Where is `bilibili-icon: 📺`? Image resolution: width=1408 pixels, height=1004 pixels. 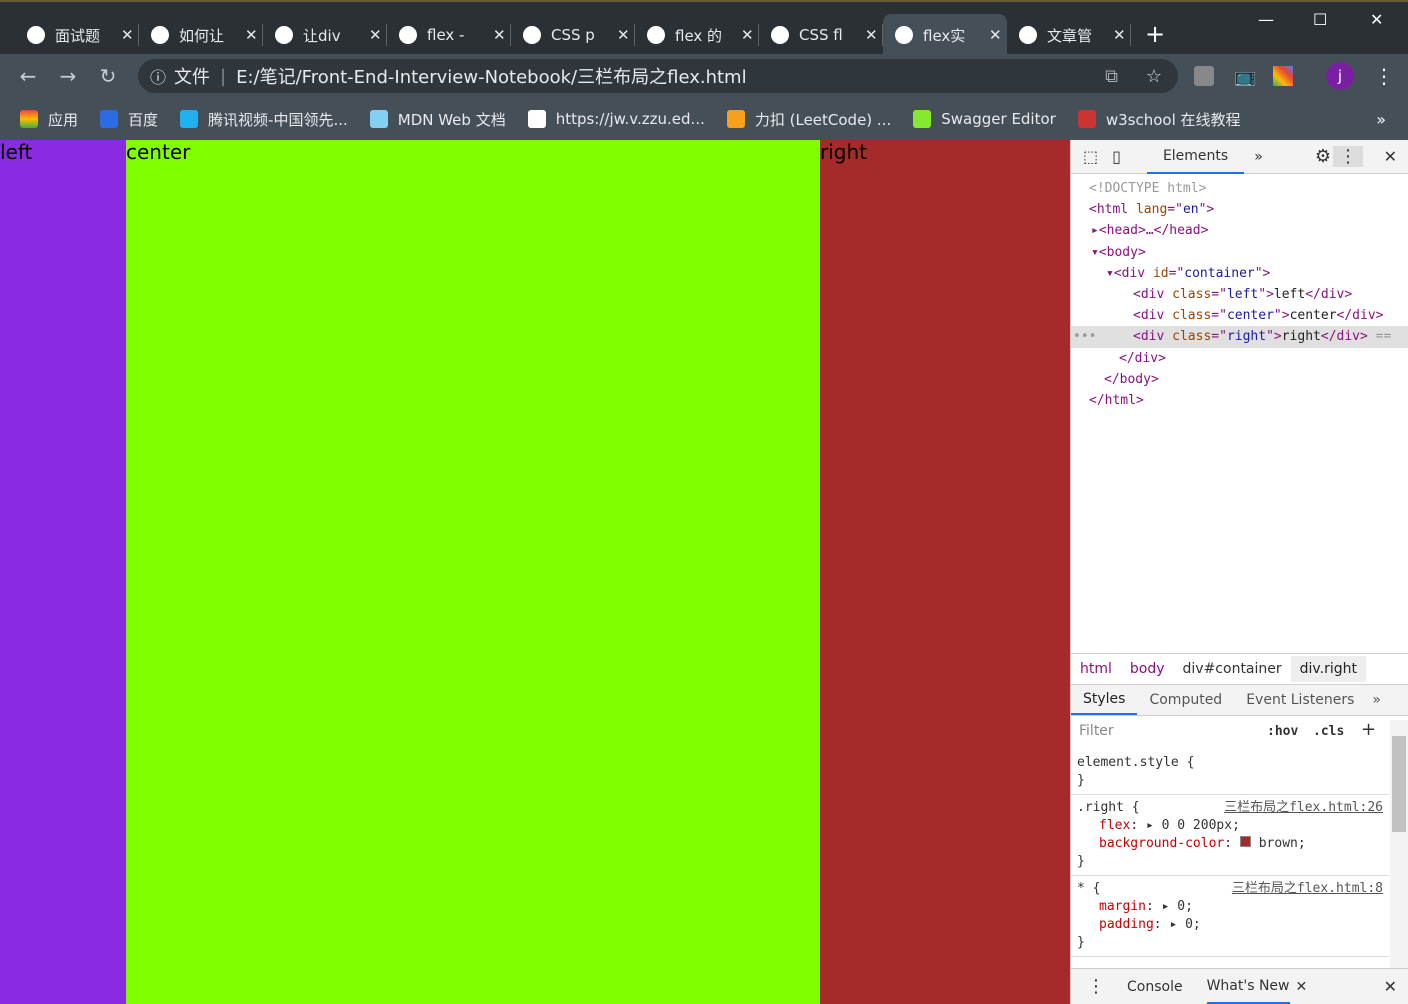
bilibili-icon: 📺 is located at coordinates (1245, 76).